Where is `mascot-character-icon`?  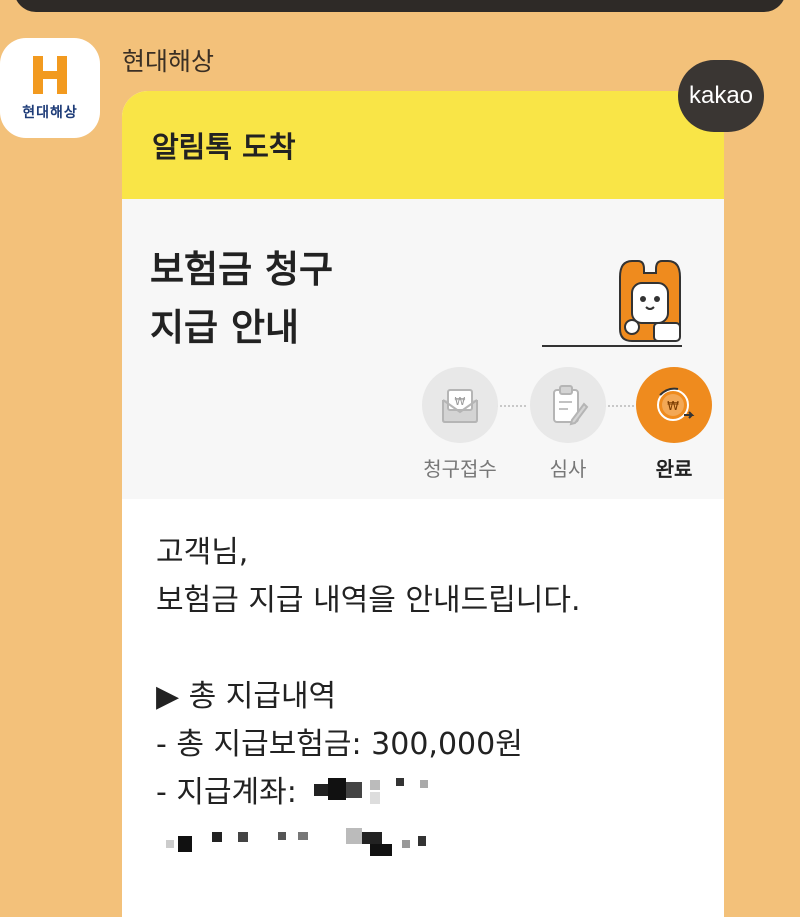
mascot-character-icon is located at coordinates (650, 301).